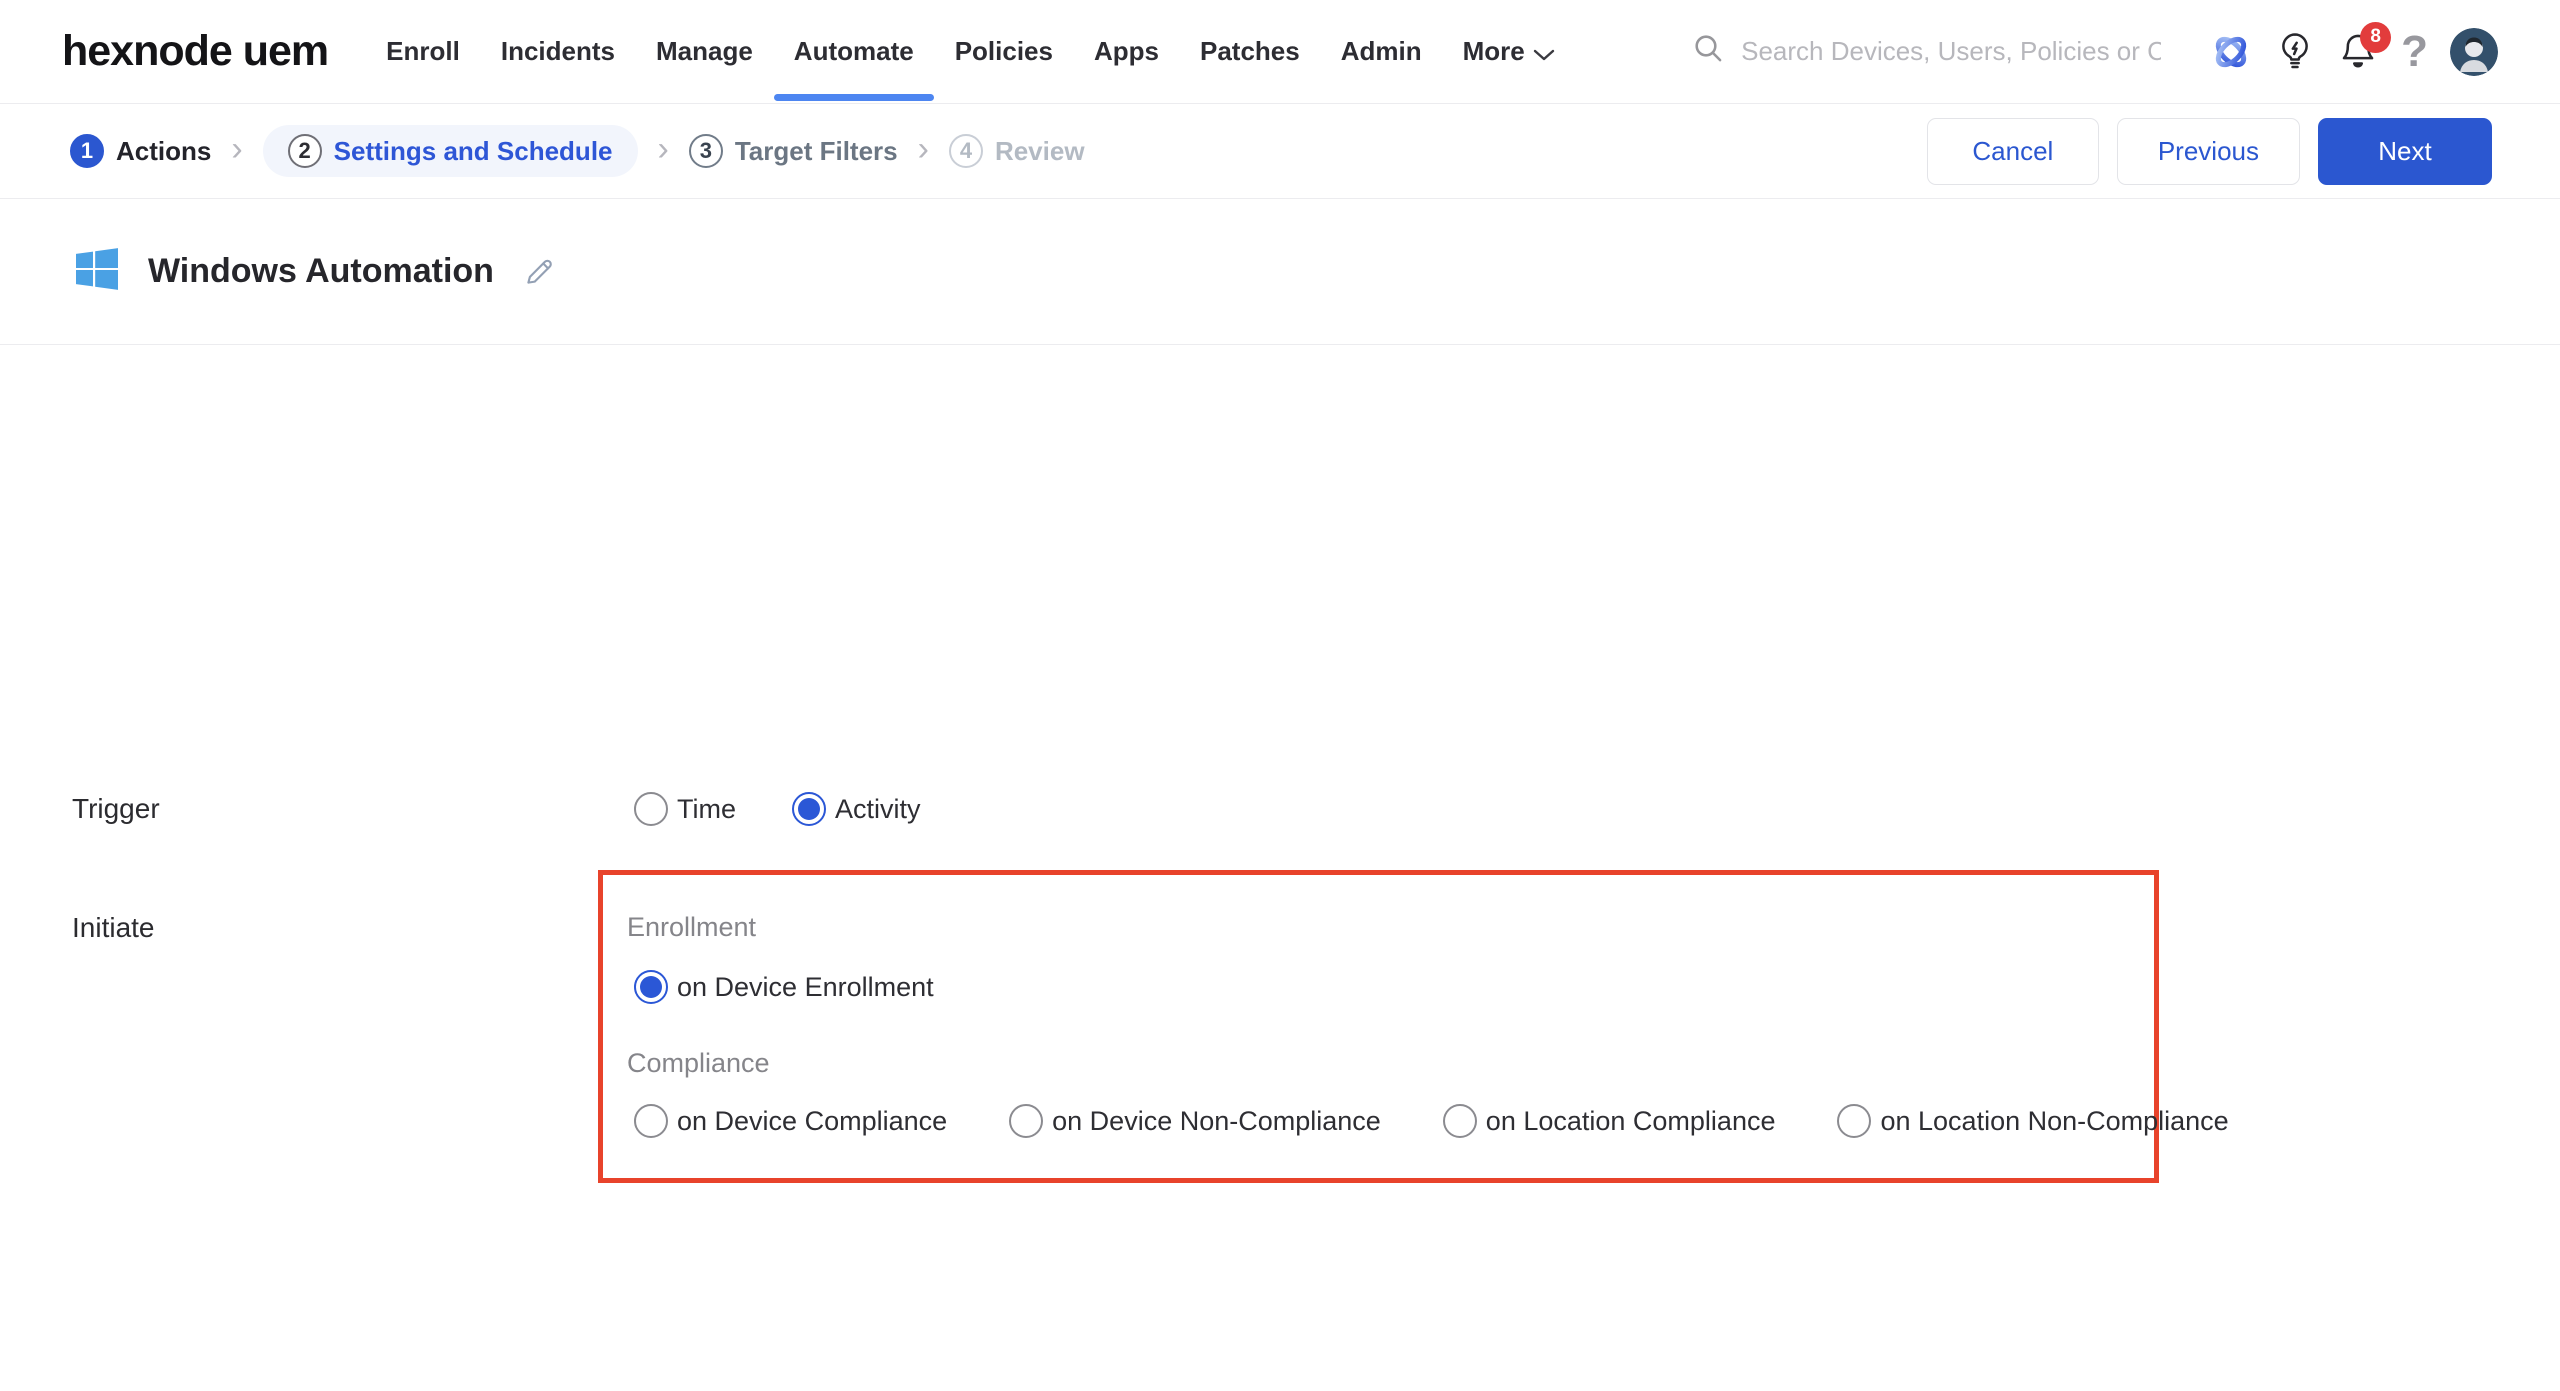 Image resolution: width=2560 pixels, height=1391 pixels. What do you see at coordinates (816, 150) in the screenshot?
I see `step-label: Target Filters` at bounding box center [816, 150].